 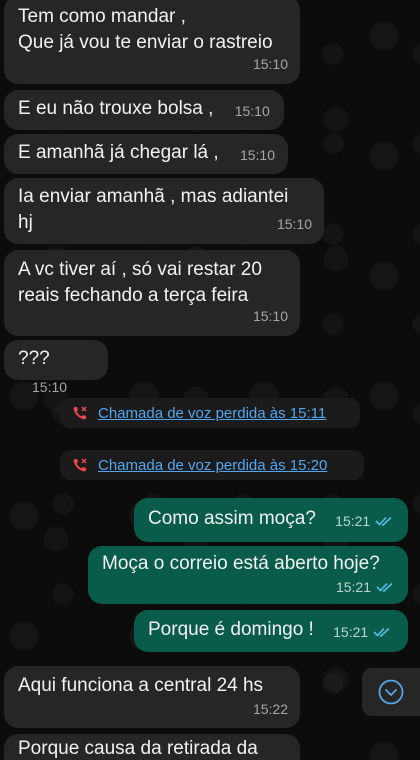 I want to click on scroll-to-bottom-button, so click(x=391, y=692).